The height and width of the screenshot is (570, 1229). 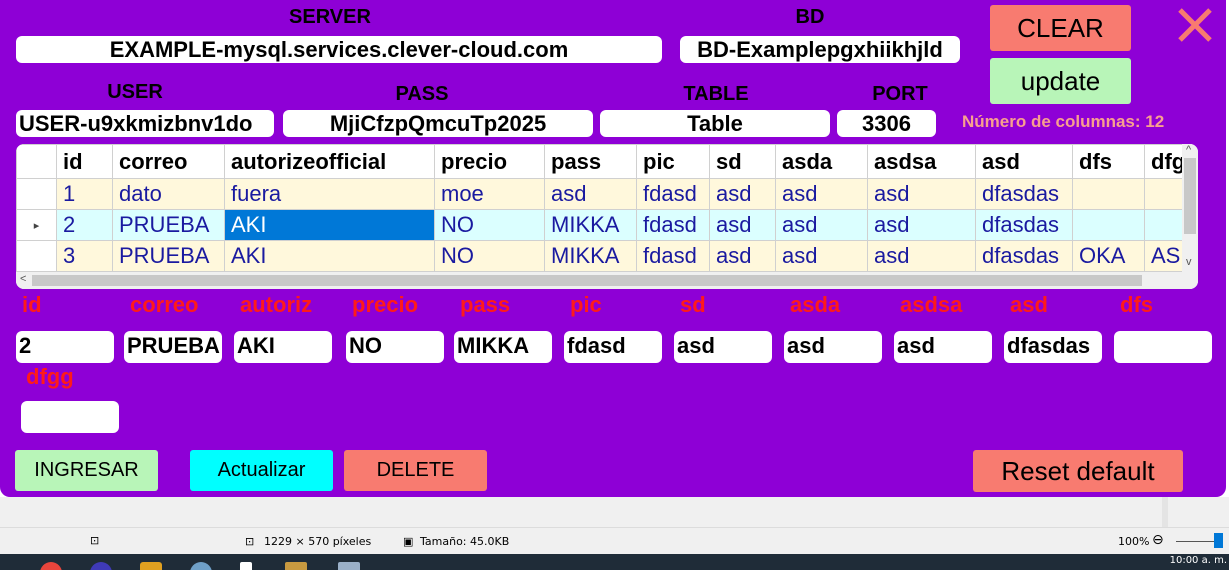 I want to click on column-header: asda, so click(x=821, y=161).